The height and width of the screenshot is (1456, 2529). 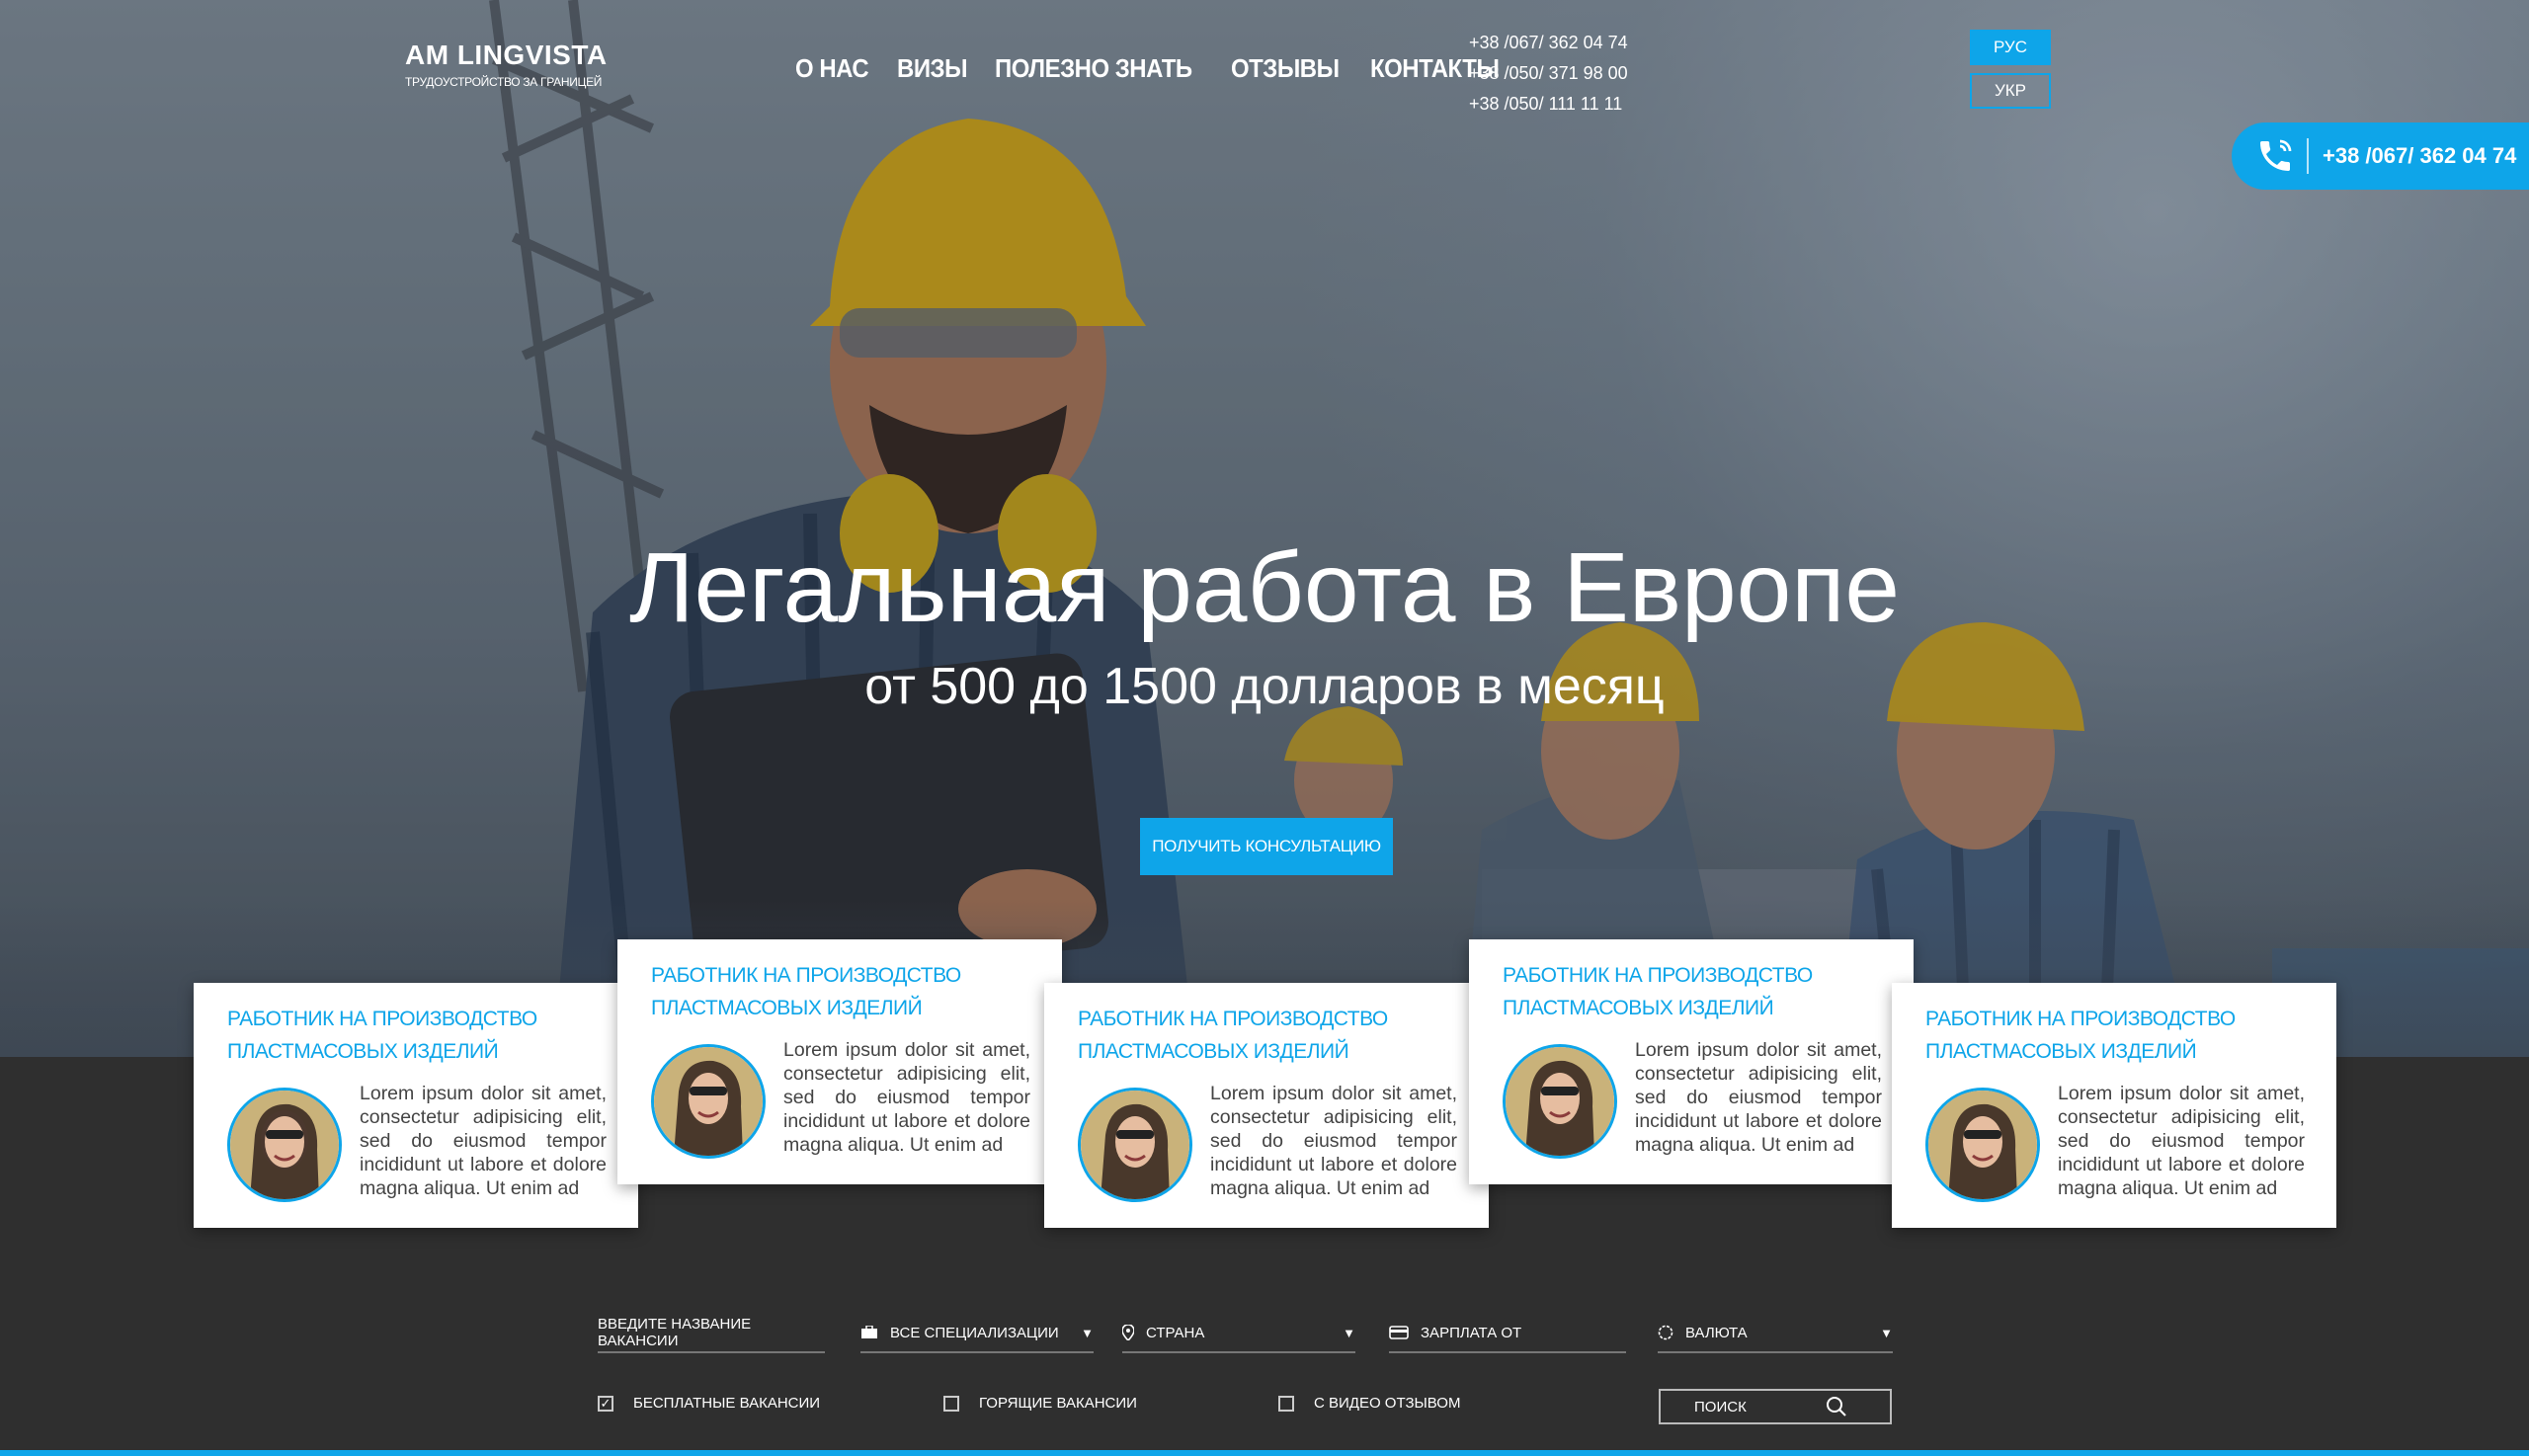 I want to click on callback-phone: +38 /067/ 362 04 74, so click(x=2420, y=155).